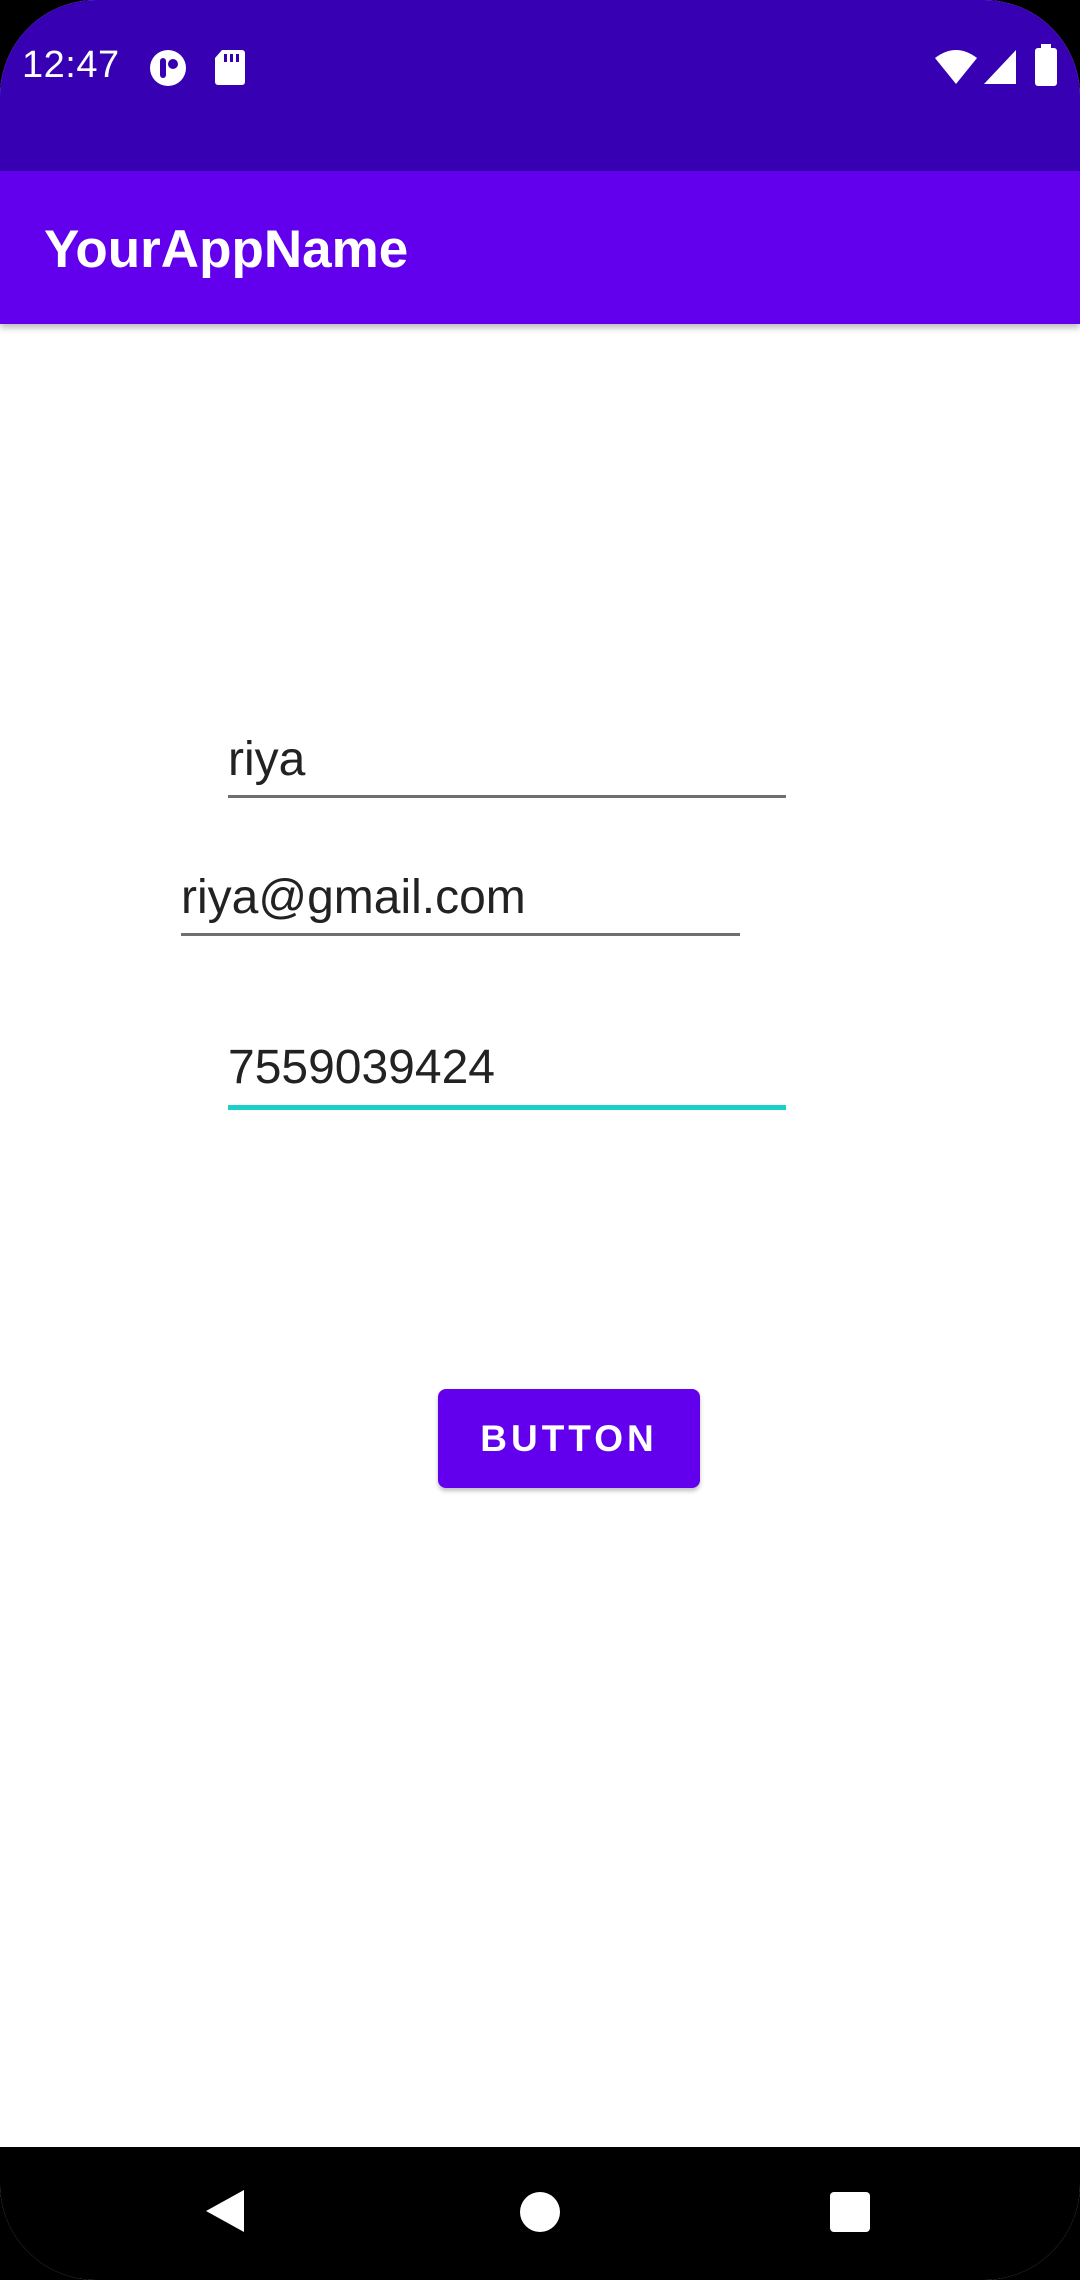  Describe the element at coordinates (1046, 67) in the screenshot. I see `battery-icon` at that location.